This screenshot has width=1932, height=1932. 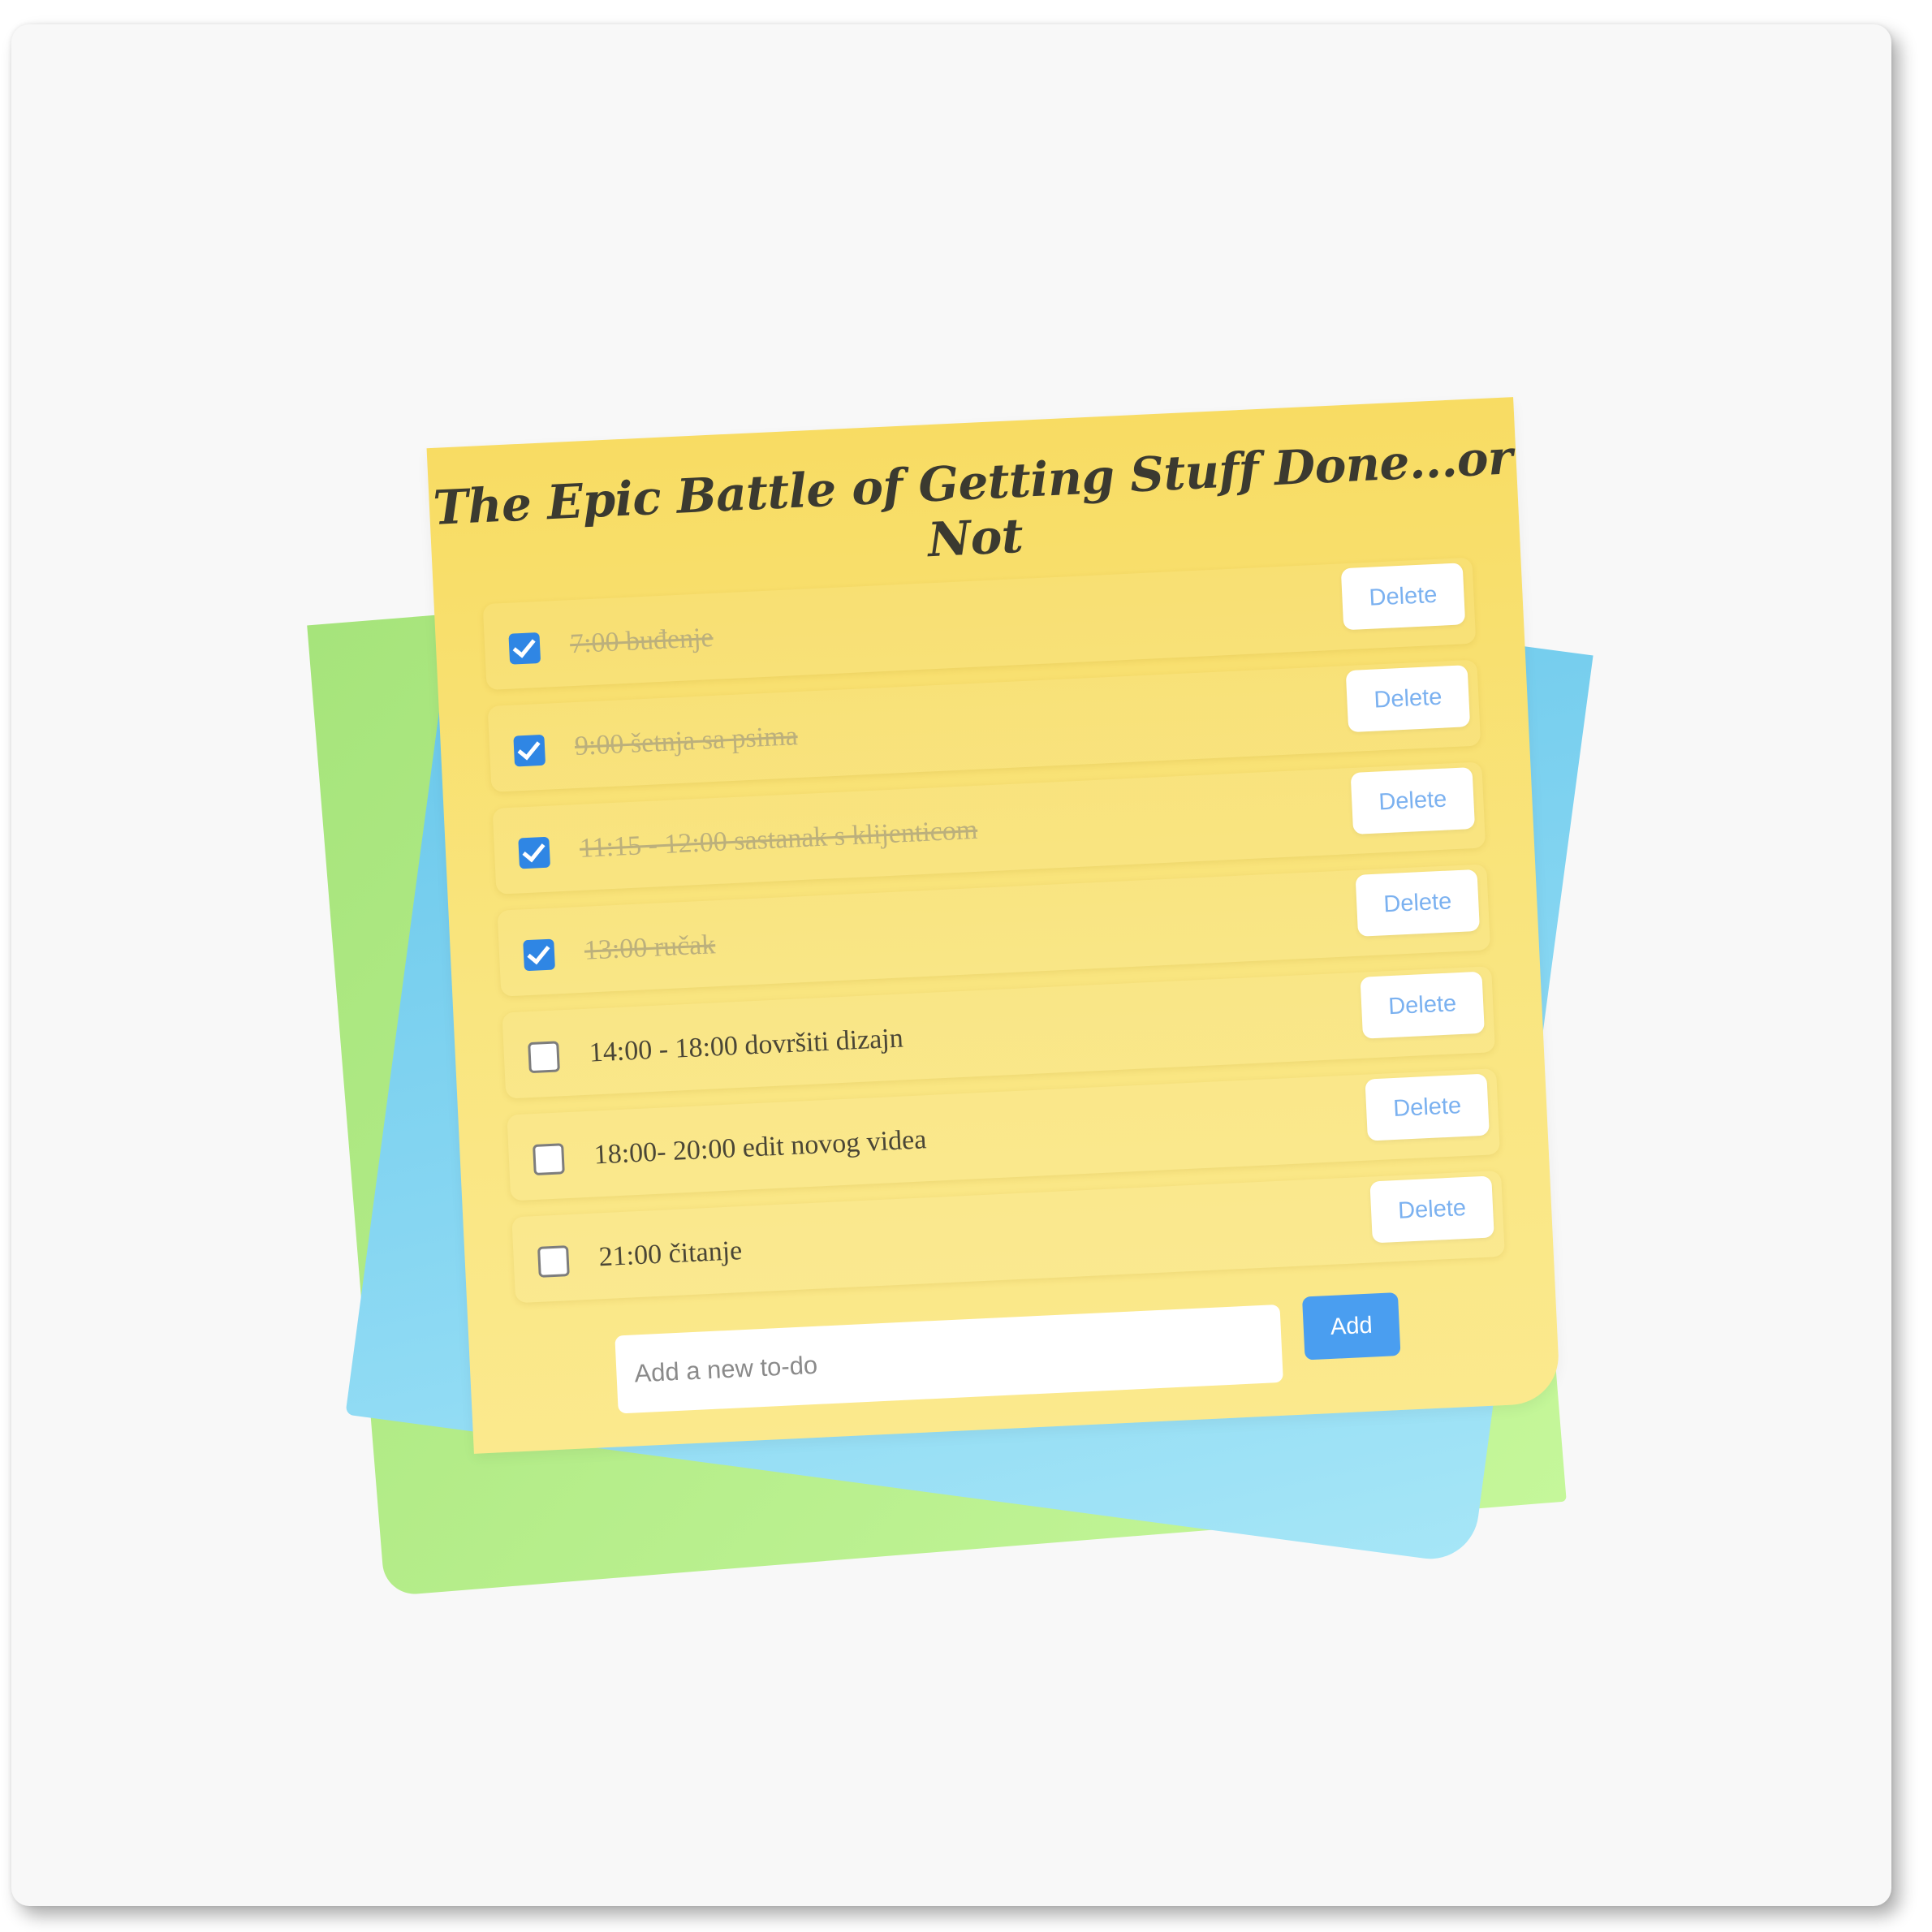 What do you see at coordinates (949, 1359) in the screenshot?
I see `new-todo-input` at bounding box center [949, 1359].